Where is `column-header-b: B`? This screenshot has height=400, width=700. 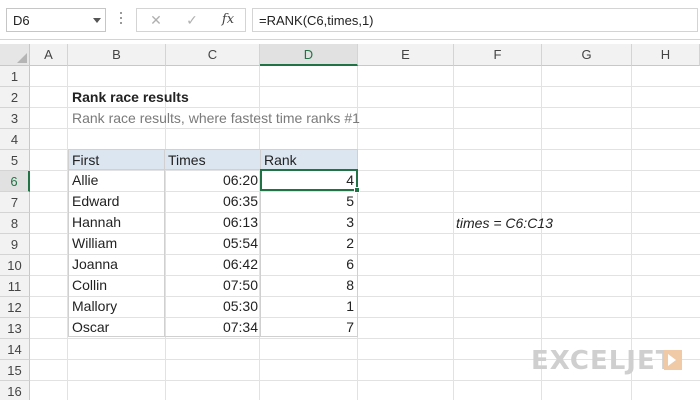
column-header-b: B is located at coordinates (117, 55).